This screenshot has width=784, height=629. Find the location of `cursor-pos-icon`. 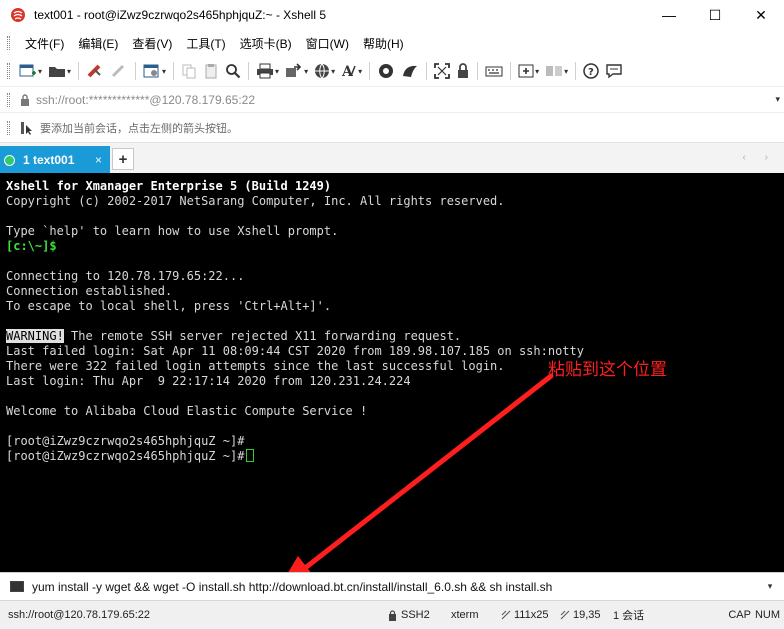

cursor-pos-icon is located at coordinates (565, 615).